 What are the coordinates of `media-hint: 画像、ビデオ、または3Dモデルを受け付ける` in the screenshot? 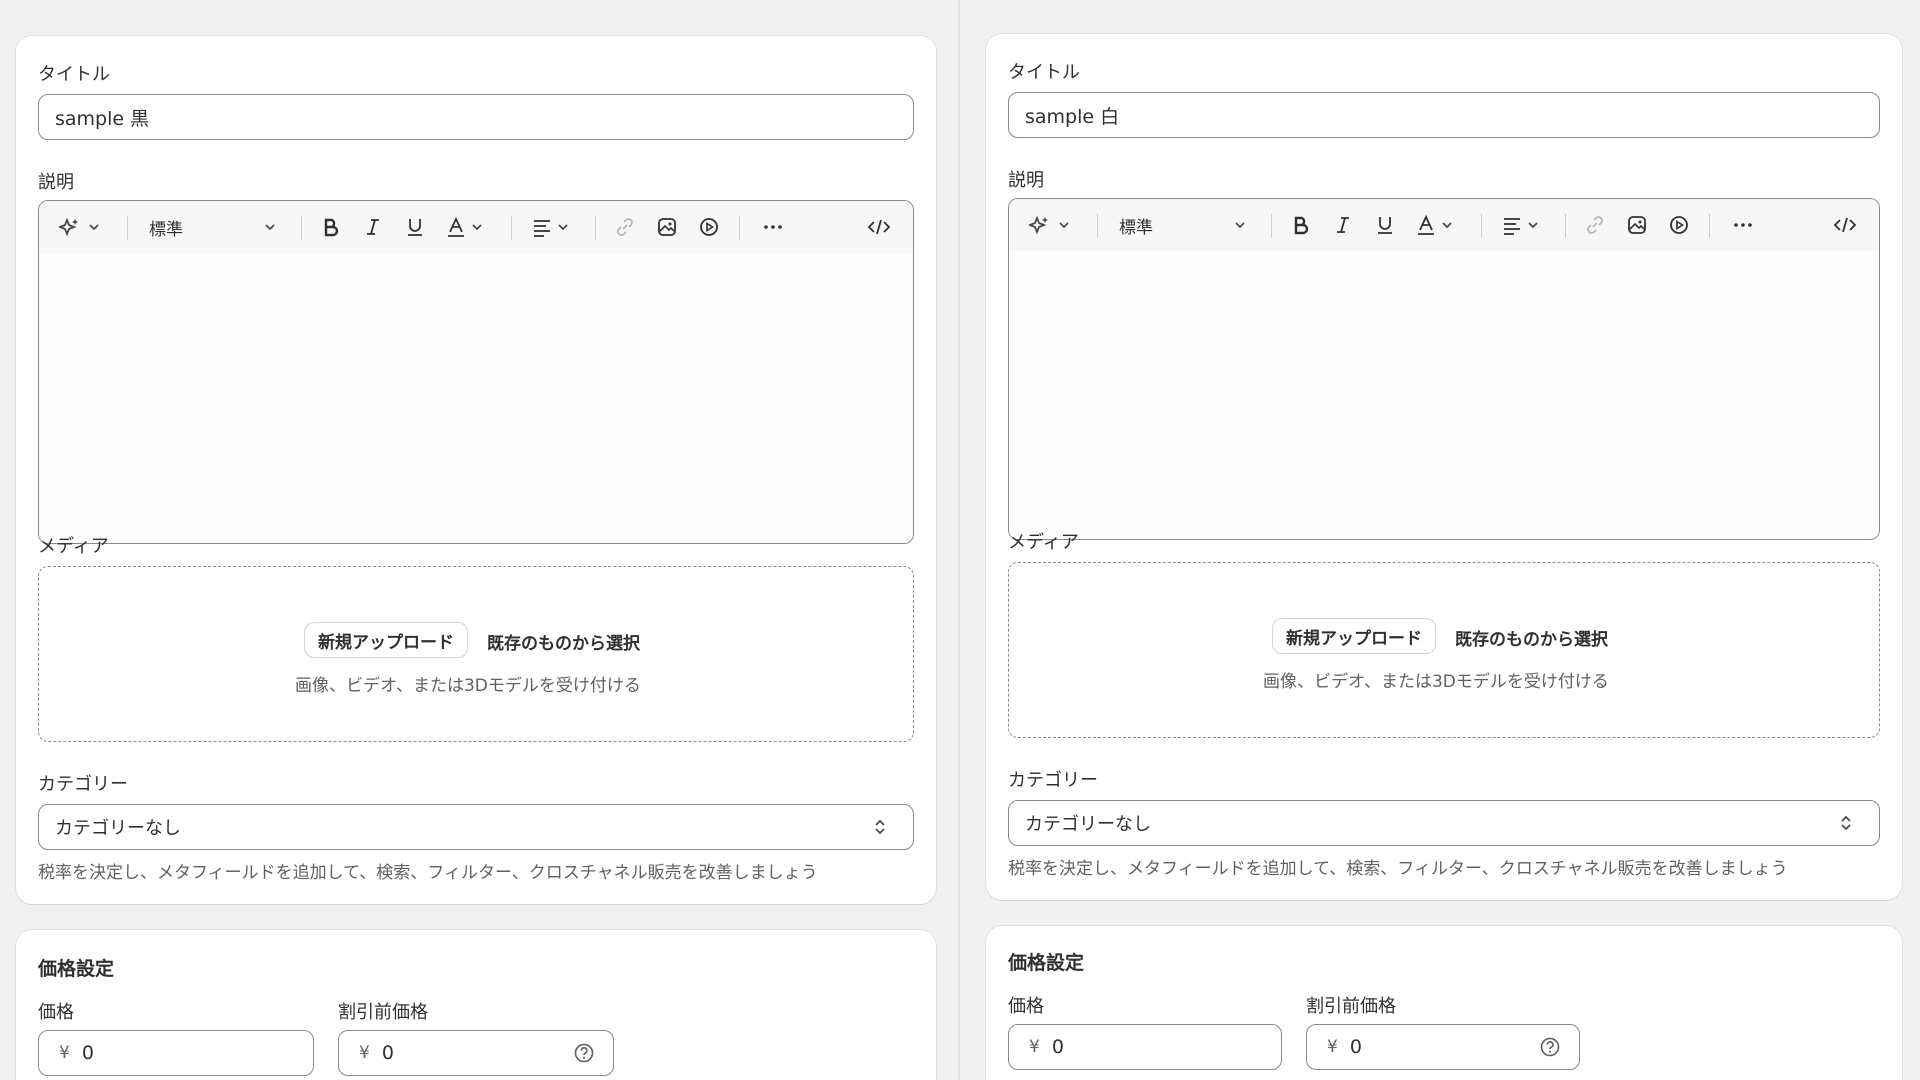 It's located at (468, 686).